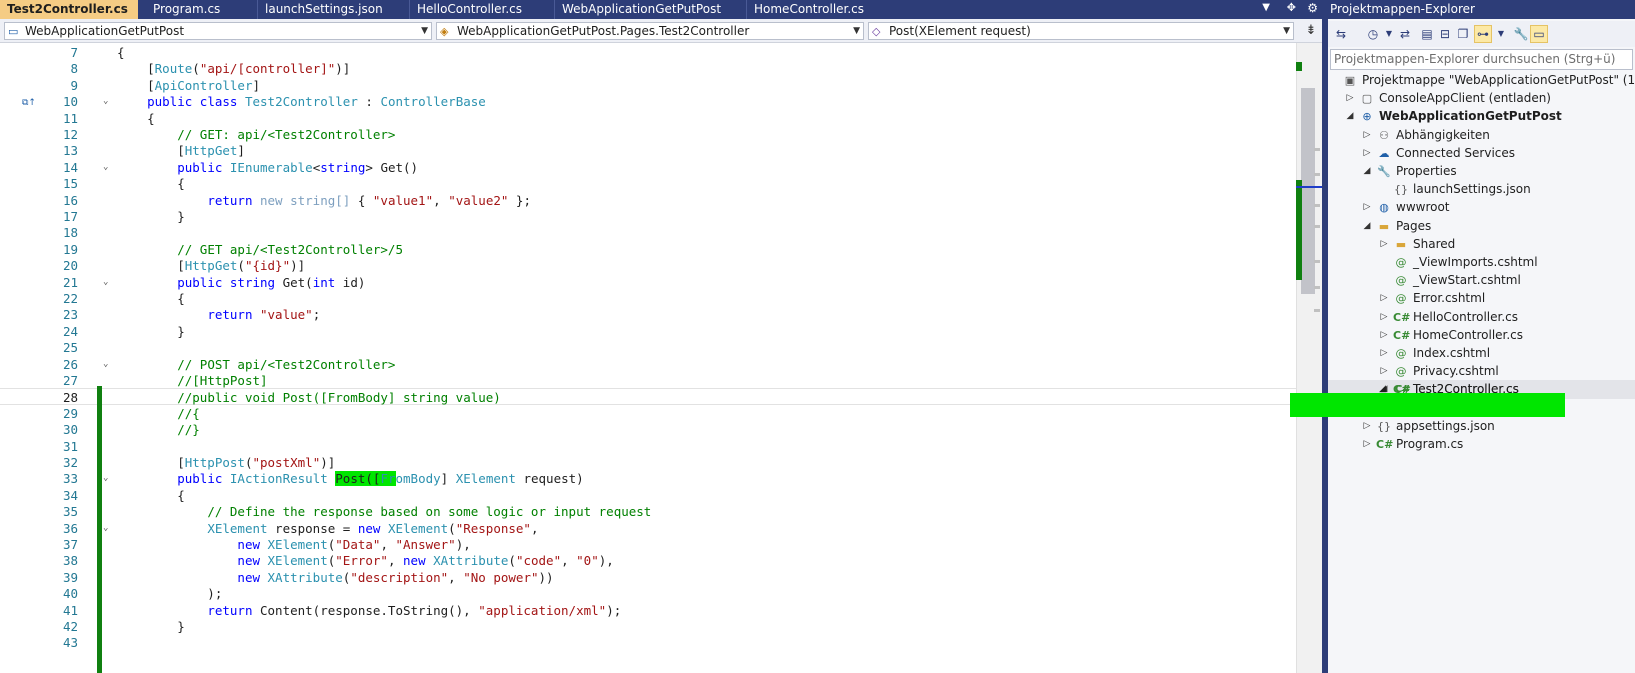 The image size is (1635, 673). I want to click on code-line: 40 );, so click(648, 593).